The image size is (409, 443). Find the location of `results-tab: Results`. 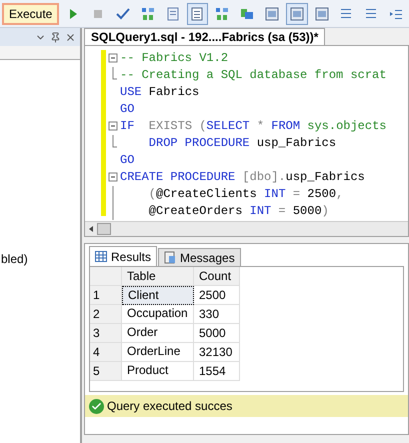

results-tab: Results is located at coordinates (123, 256).